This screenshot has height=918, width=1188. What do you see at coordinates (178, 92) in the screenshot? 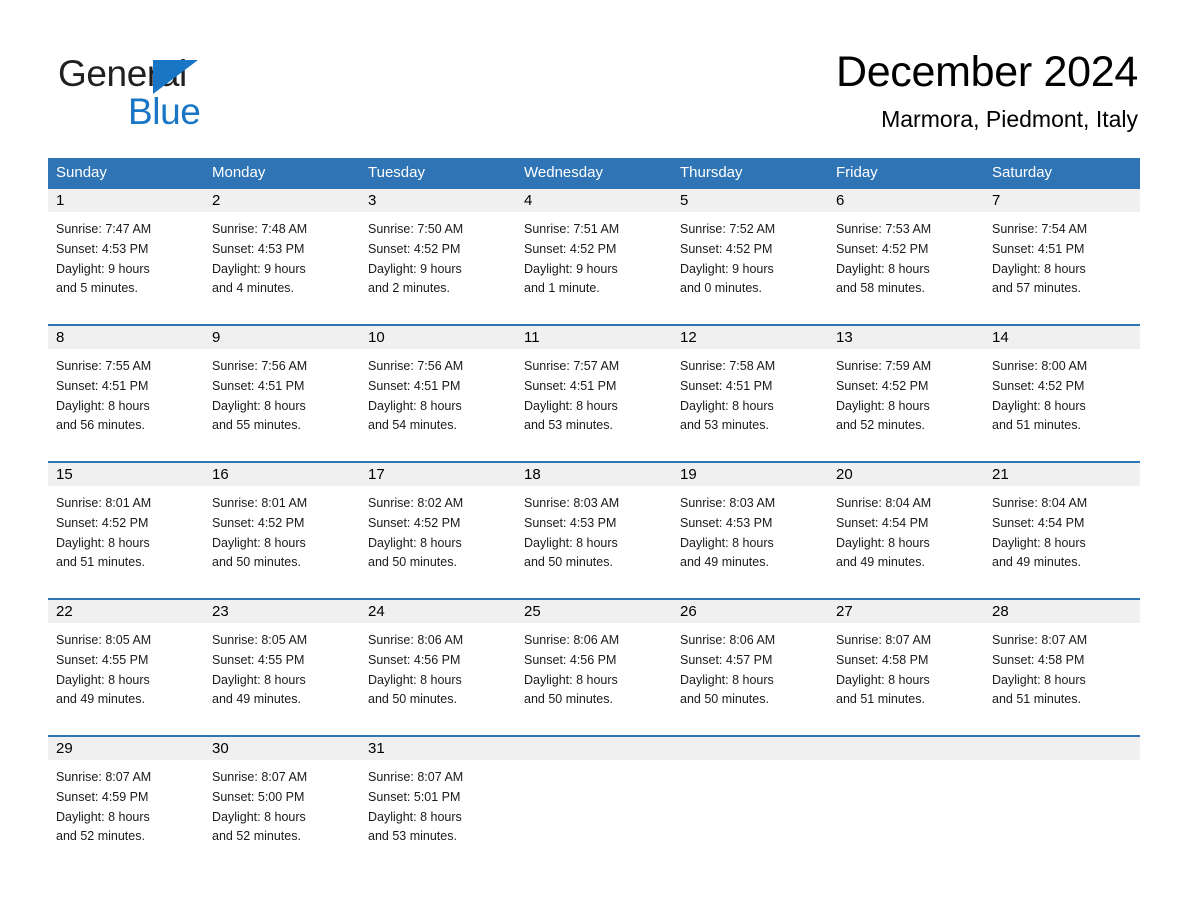
I see `generalblue-logo: General Blue` at bounding box center [178, 92].